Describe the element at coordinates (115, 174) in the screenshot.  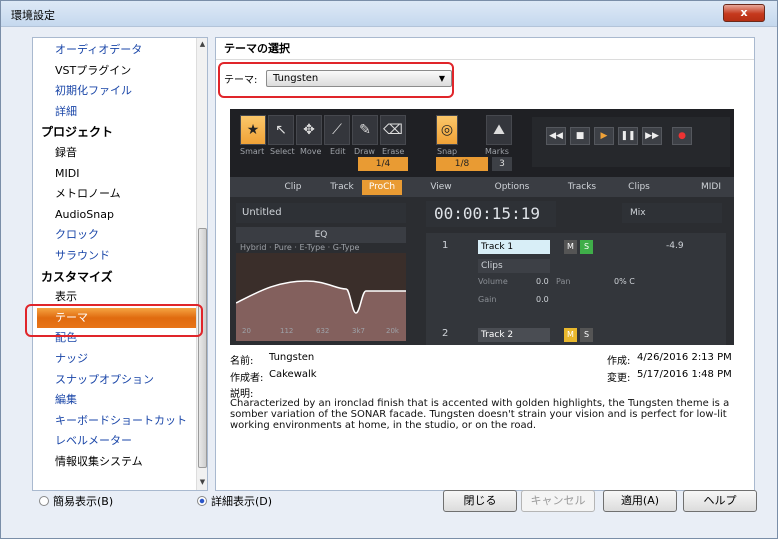
I see `nav-item: MIDI` at that location.